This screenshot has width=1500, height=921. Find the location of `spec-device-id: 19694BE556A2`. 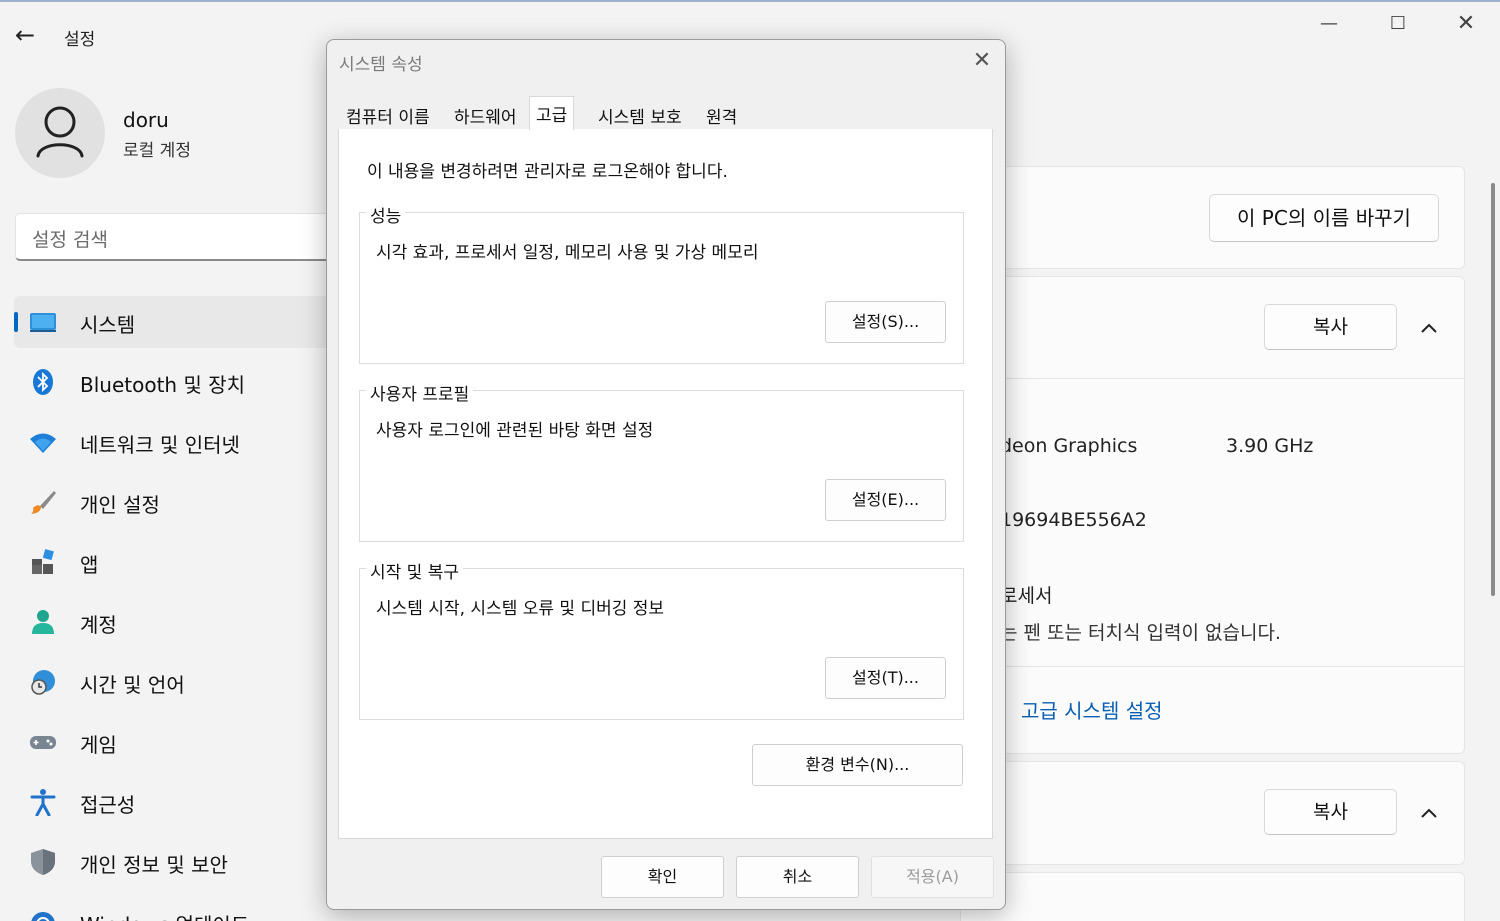

spec-device-id: 19694BE556A2 is located at coordinates (1073, 520).